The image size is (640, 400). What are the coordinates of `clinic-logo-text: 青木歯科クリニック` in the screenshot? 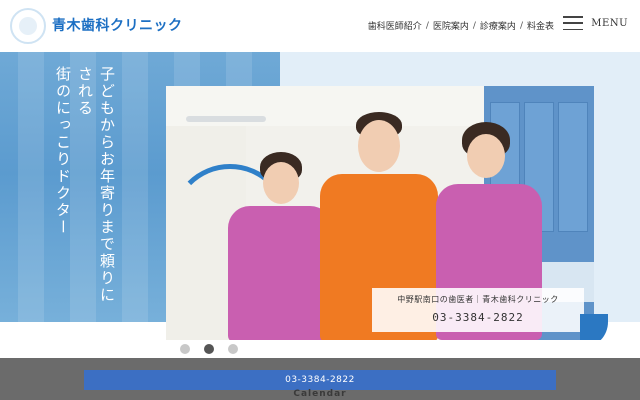 It's located at (117, 25).